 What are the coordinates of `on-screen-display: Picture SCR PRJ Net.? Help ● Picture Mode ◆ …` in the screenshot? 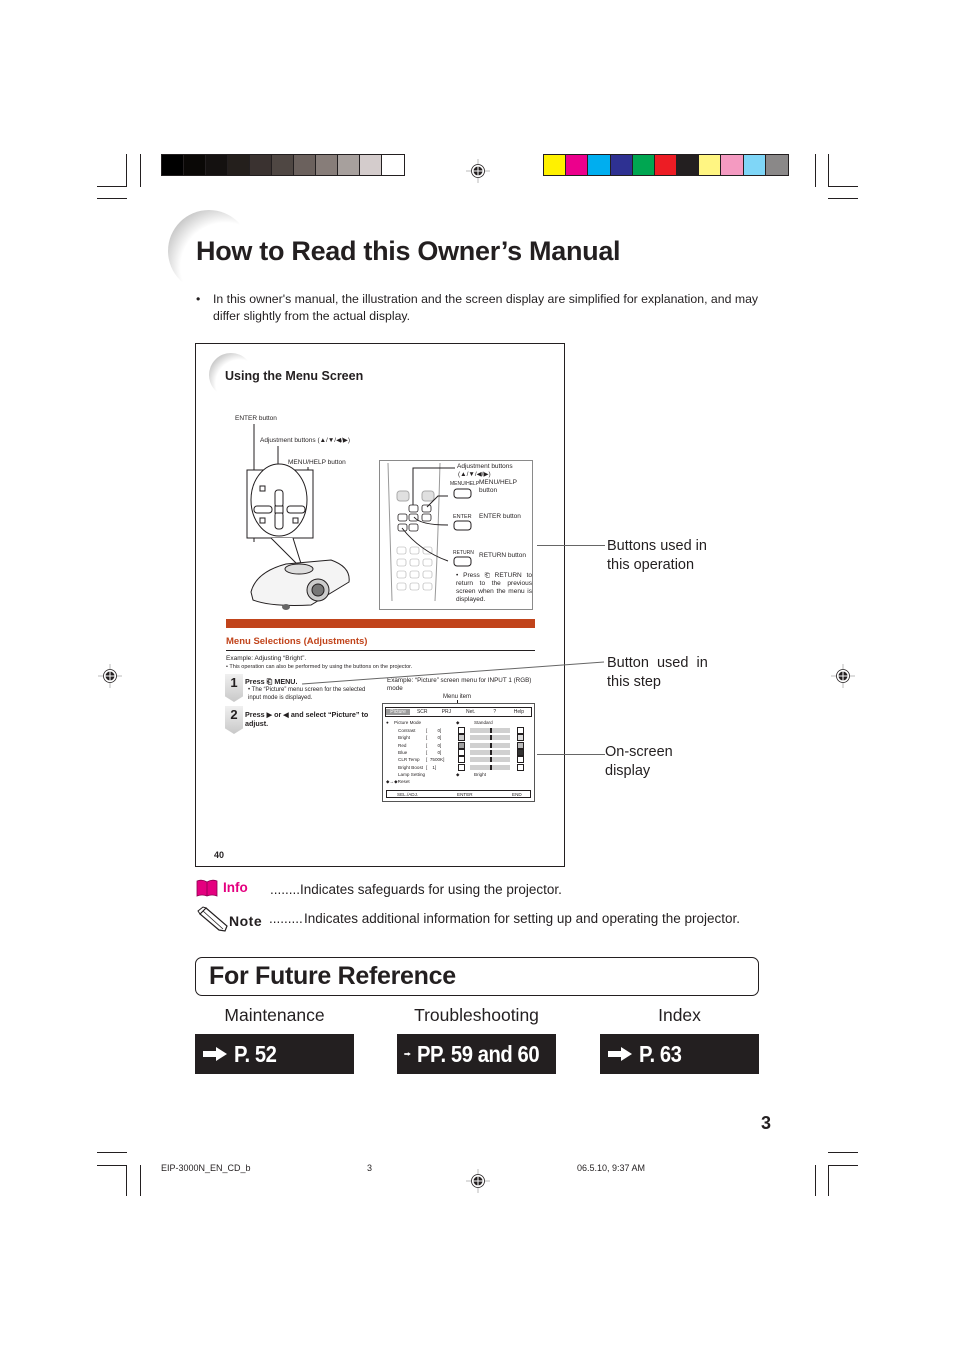 It's located at (458, 752).